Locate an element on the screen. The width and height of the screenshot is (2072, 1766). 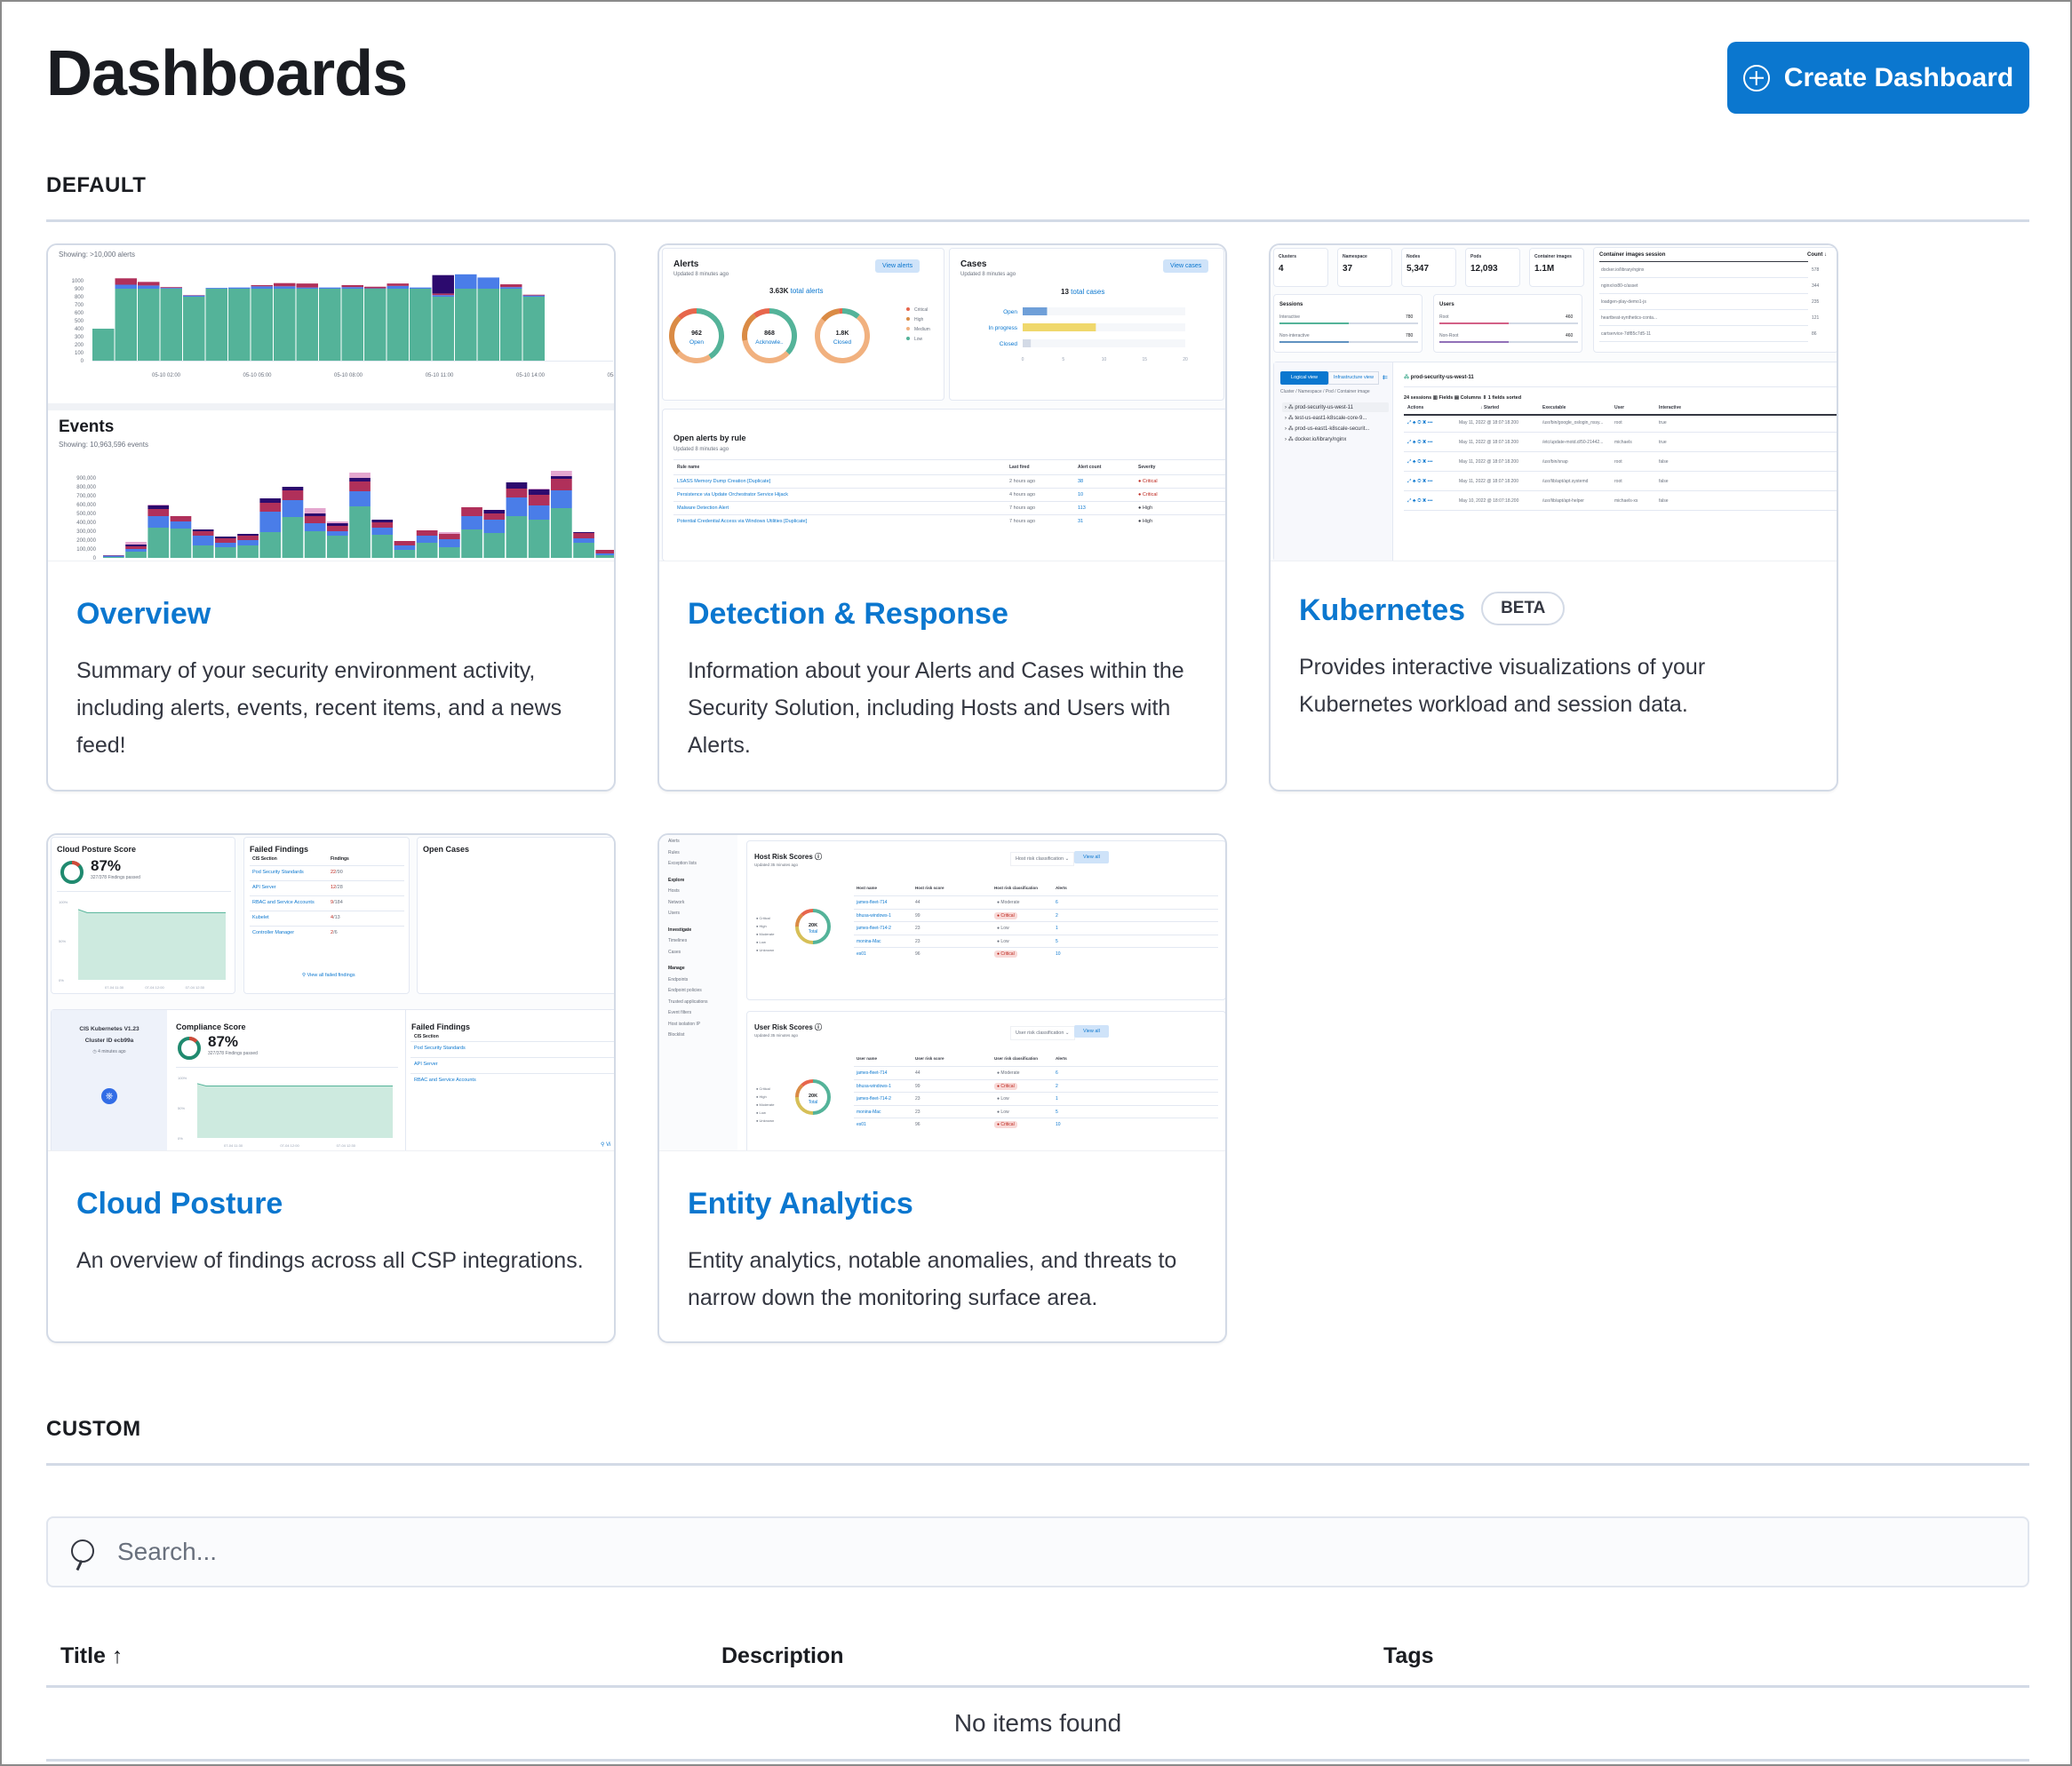
card-title-link: Detection & Response is located at coordinates (848, 614).